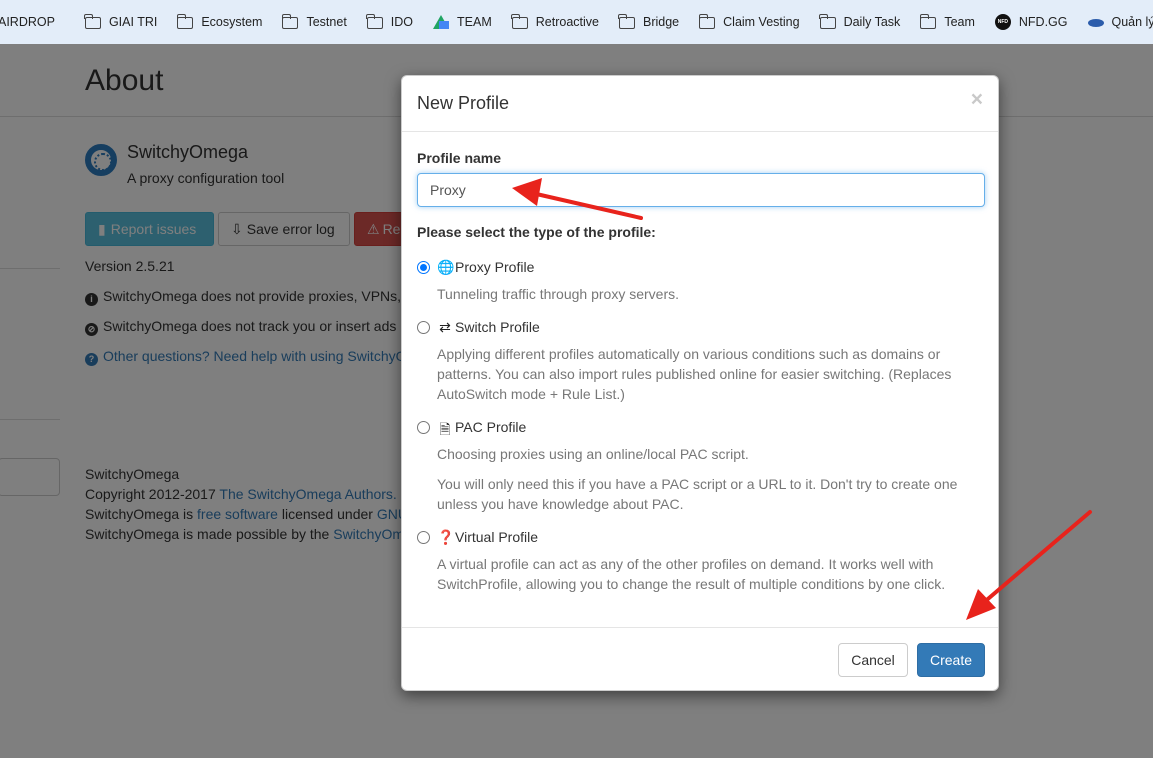 The width and height of the screenshot is (1153, 758). I want to click on bookmark-daily-task: Daily Task, so click(860, 22).